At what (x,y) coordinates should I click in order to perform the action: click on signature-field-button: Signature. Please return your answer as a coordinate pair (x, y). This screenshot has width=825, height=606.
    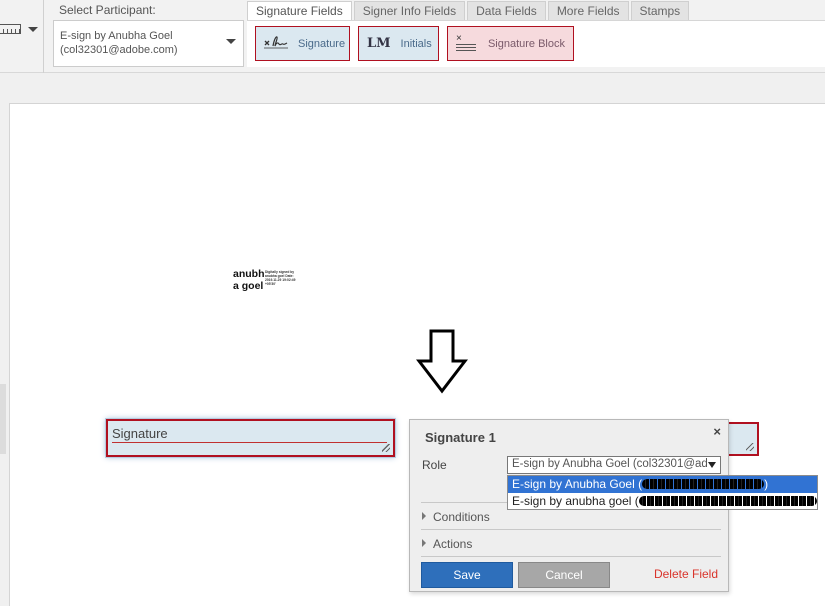
    Looking at the image, I should click on (302, 43).